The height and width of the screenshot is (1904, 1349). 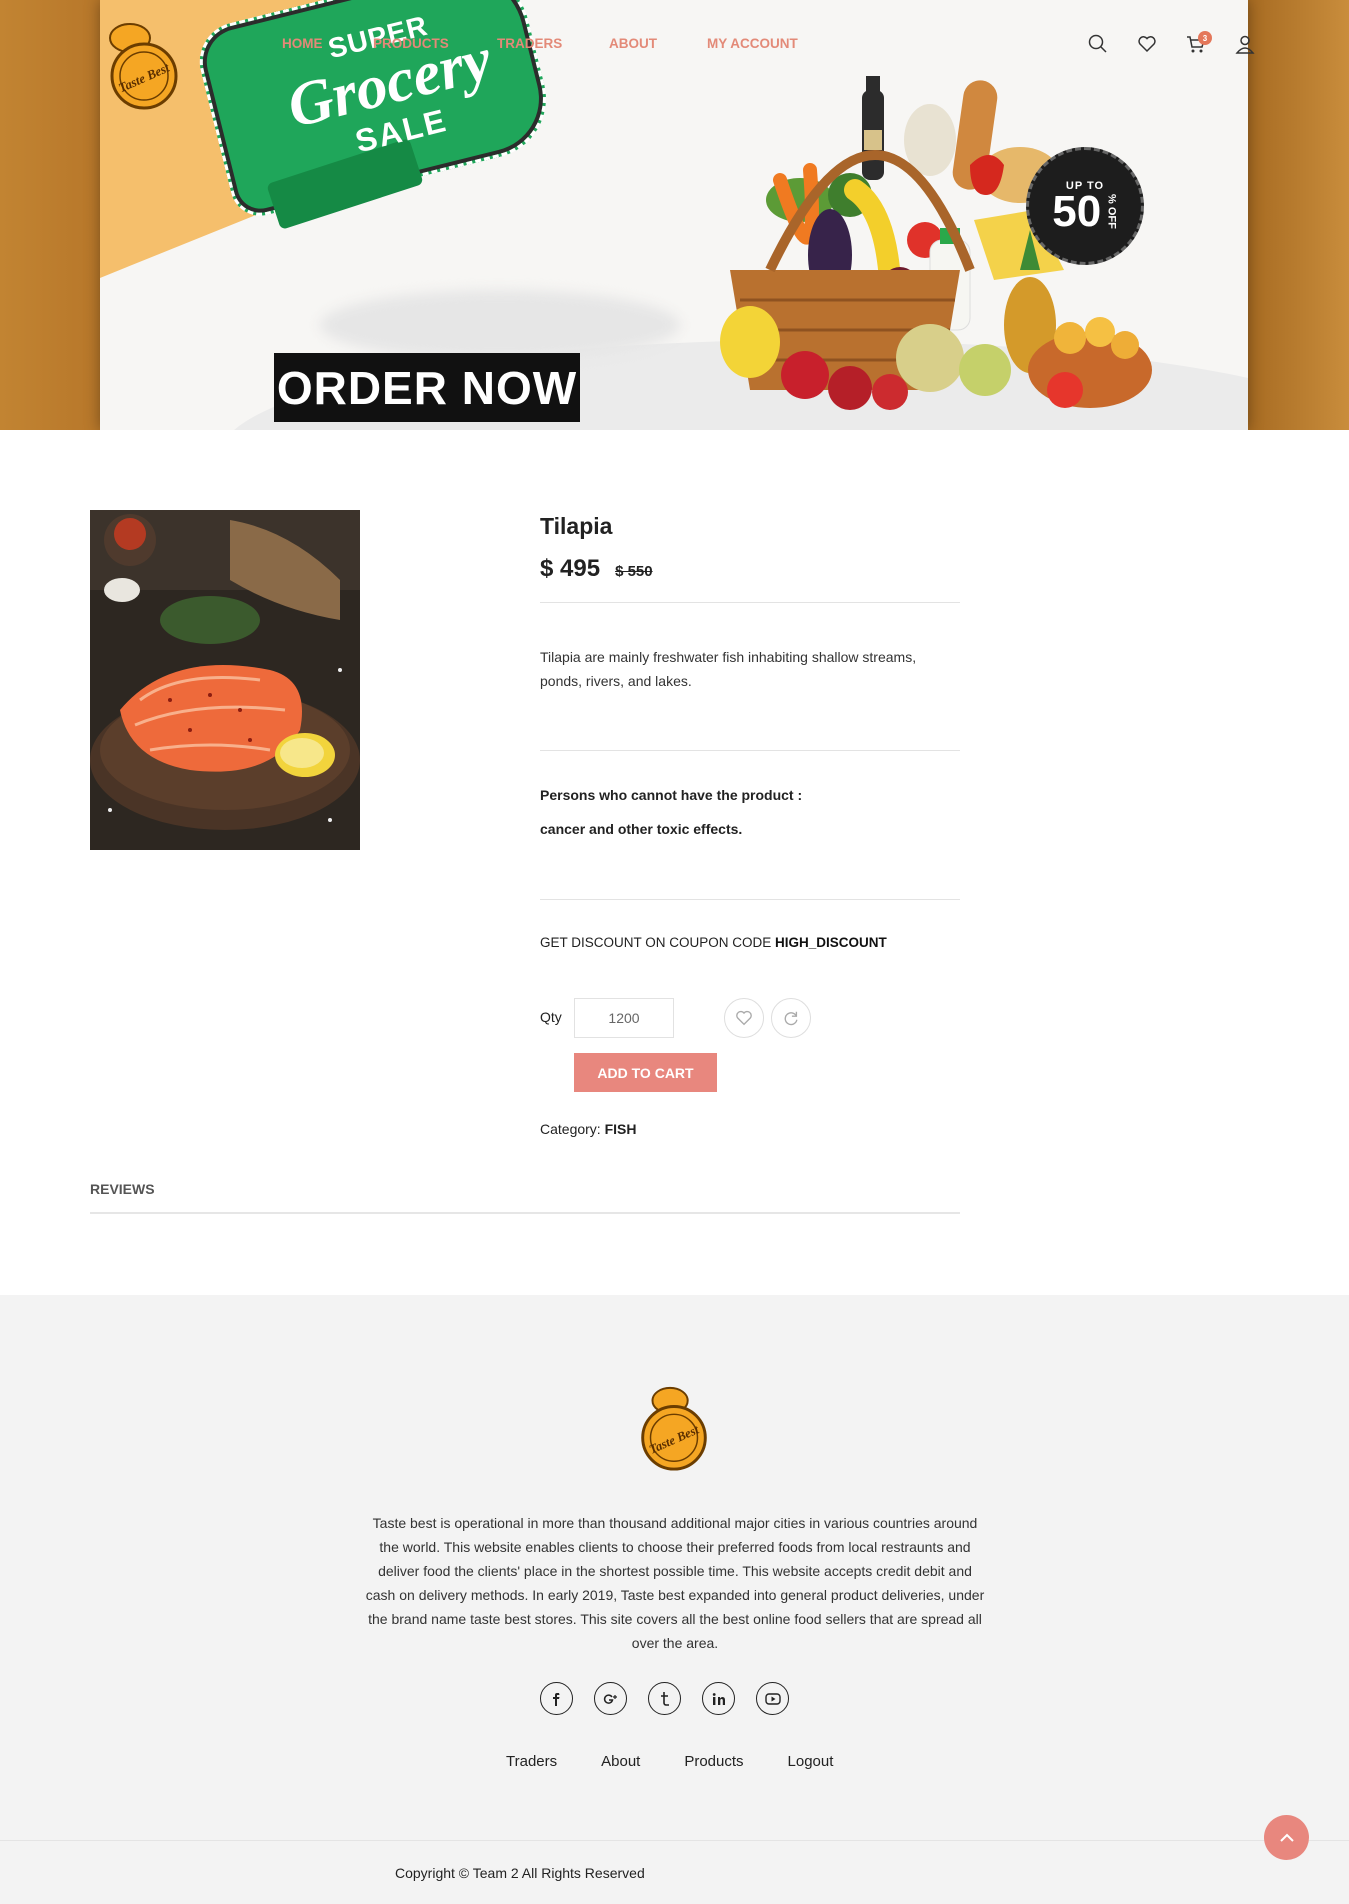 I want to click on wishlist-heart-icon, so click(x=1148, y=45).